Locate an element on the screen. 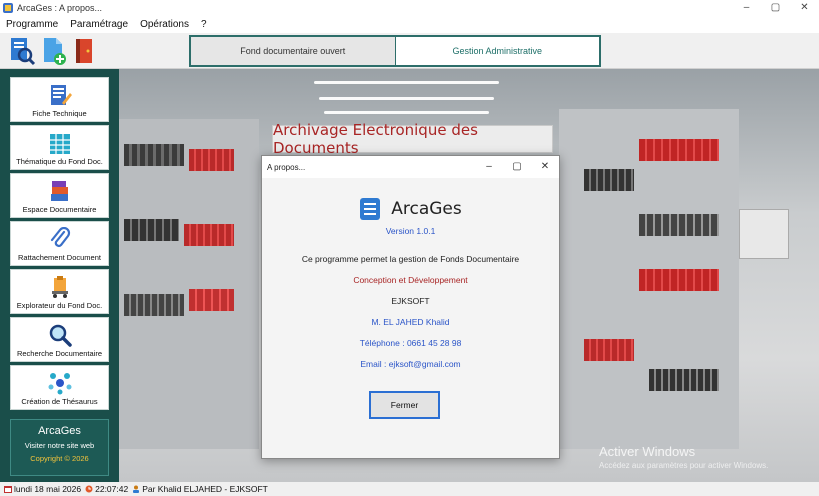 Image resolution: width=819 pixels, height=496 pixels. menu-programme: Programme is located at coordinates (32, 24).